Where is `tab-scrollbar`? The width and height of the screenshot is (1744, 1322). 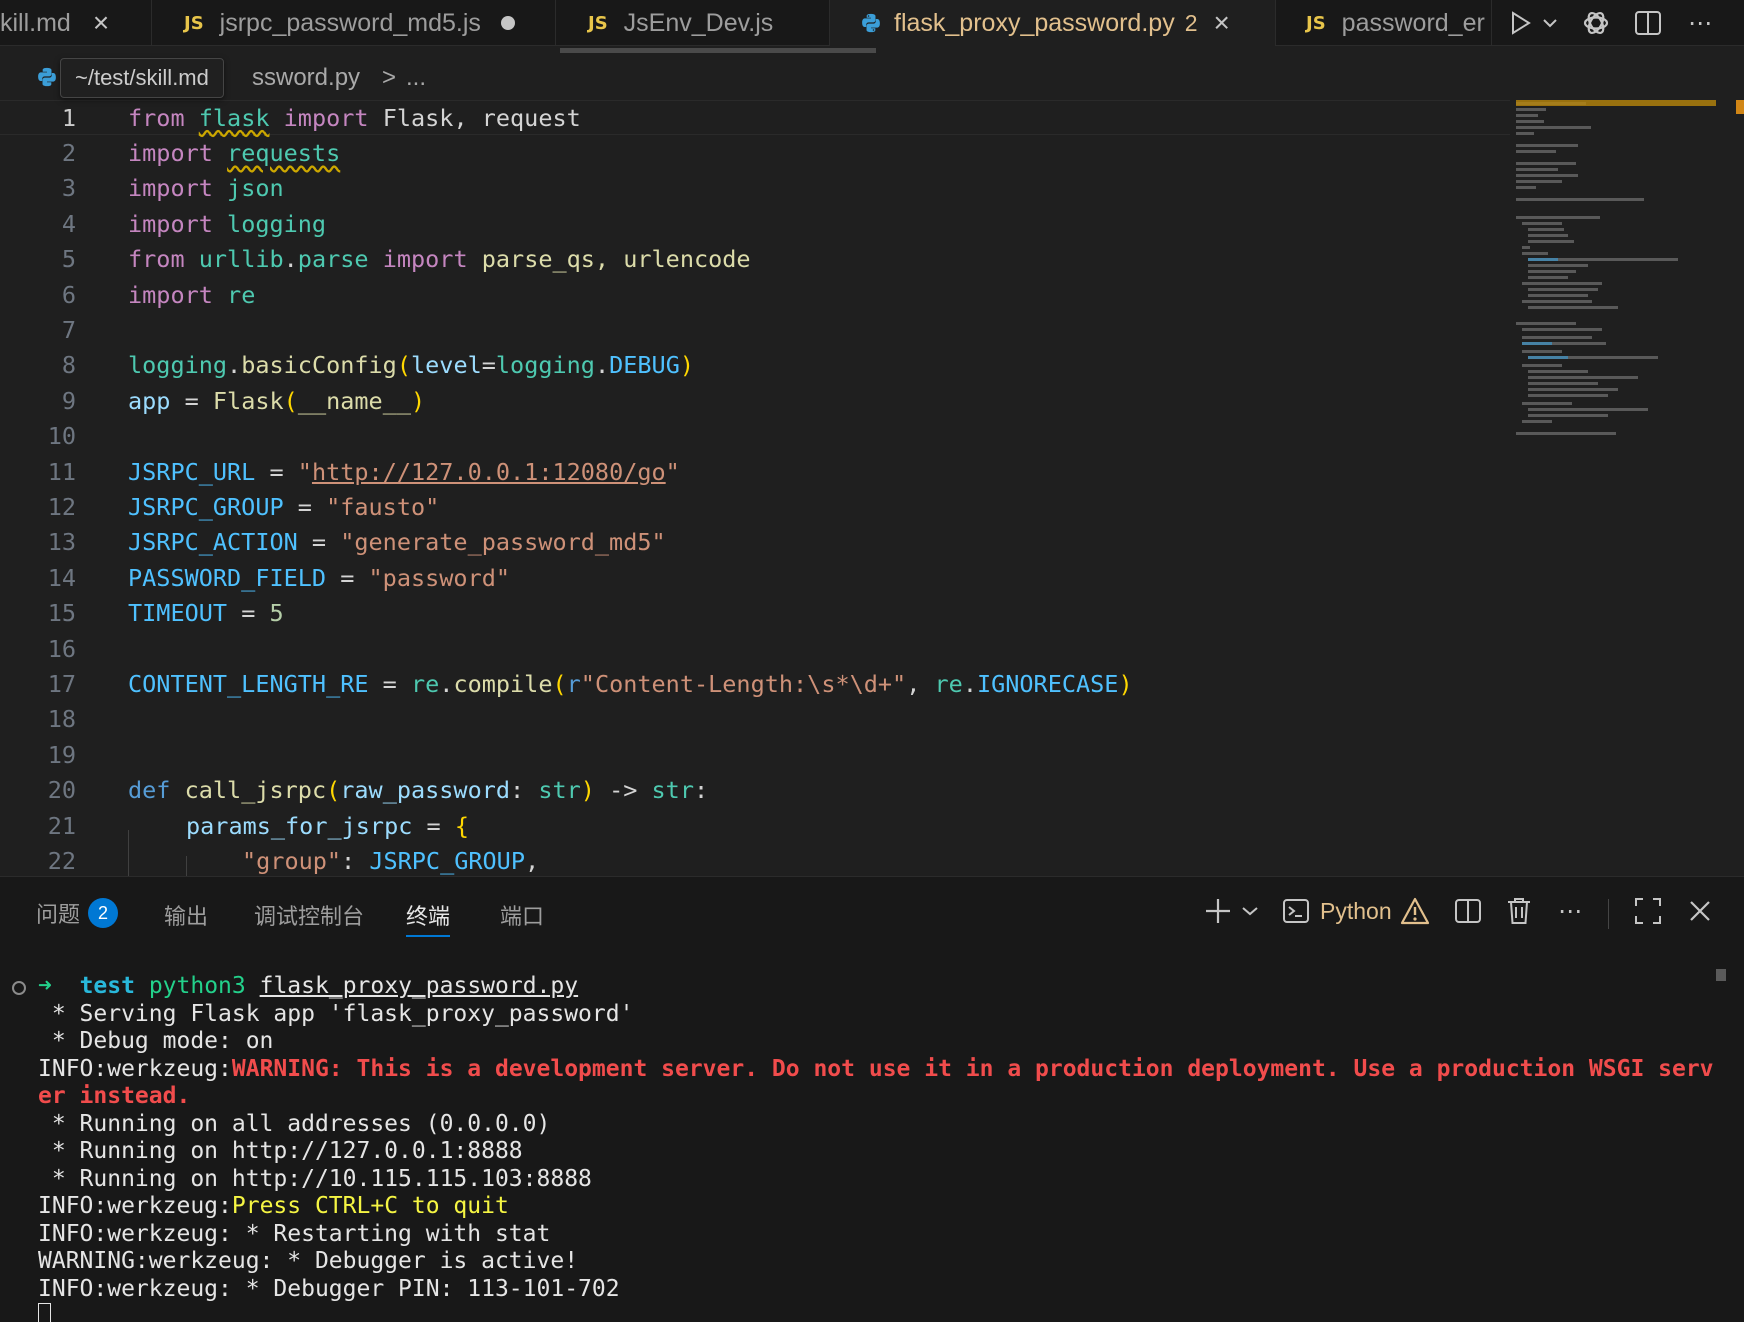
tab-scrollbar is located at coordinates (718, 50).